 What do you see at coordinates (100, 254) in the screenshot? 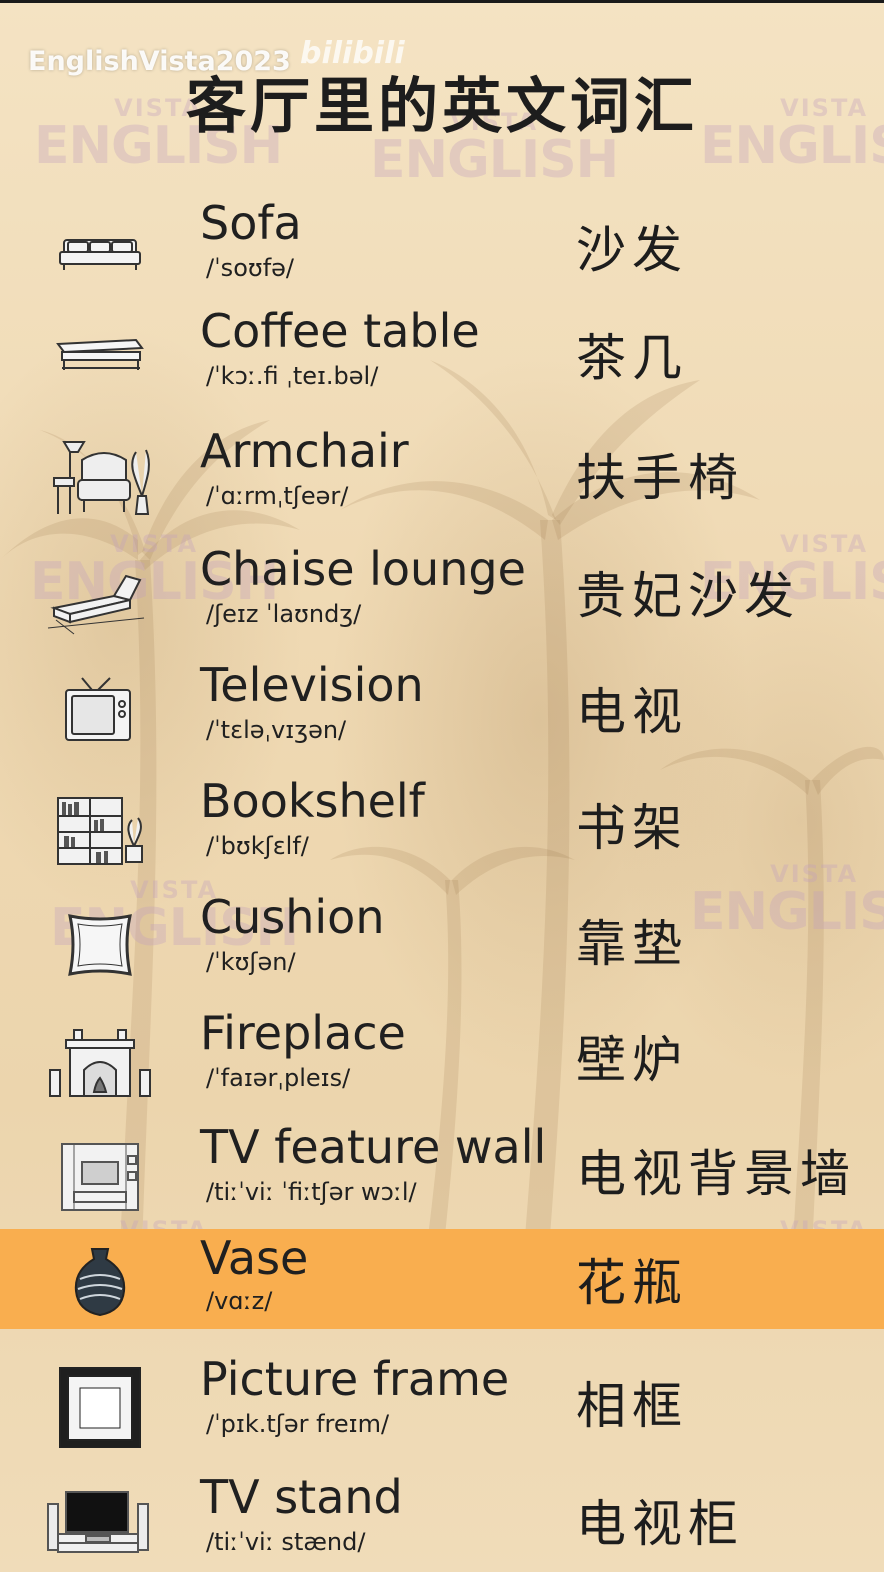
I see `sofa-icon` at bounding box center [100, 254].